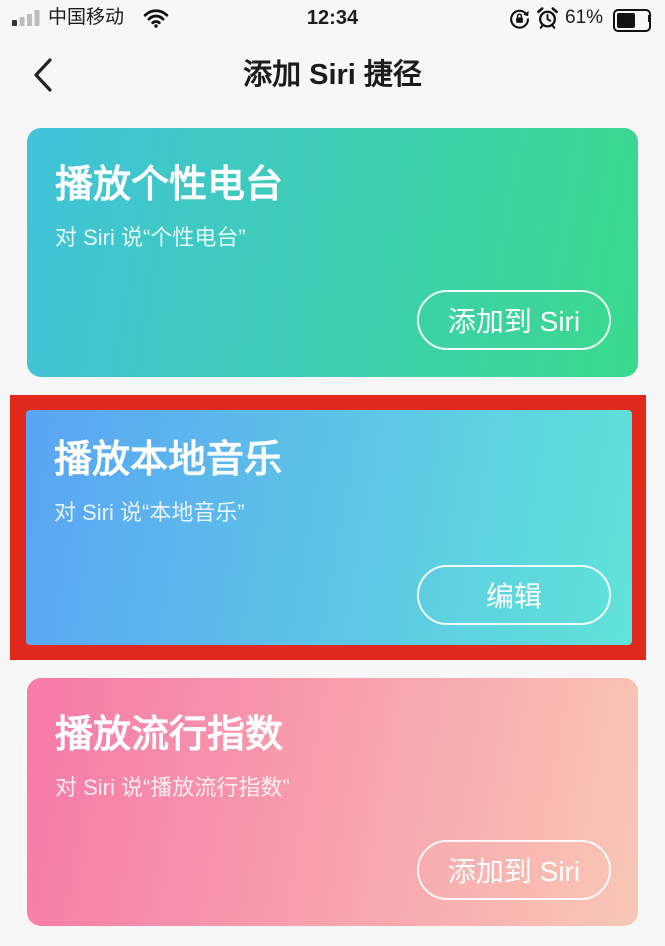 The image size is (665, 946). Describe the element at coordinates (169, 185) in the screenshot. I see `card-title: 播放个性电台` at that location.